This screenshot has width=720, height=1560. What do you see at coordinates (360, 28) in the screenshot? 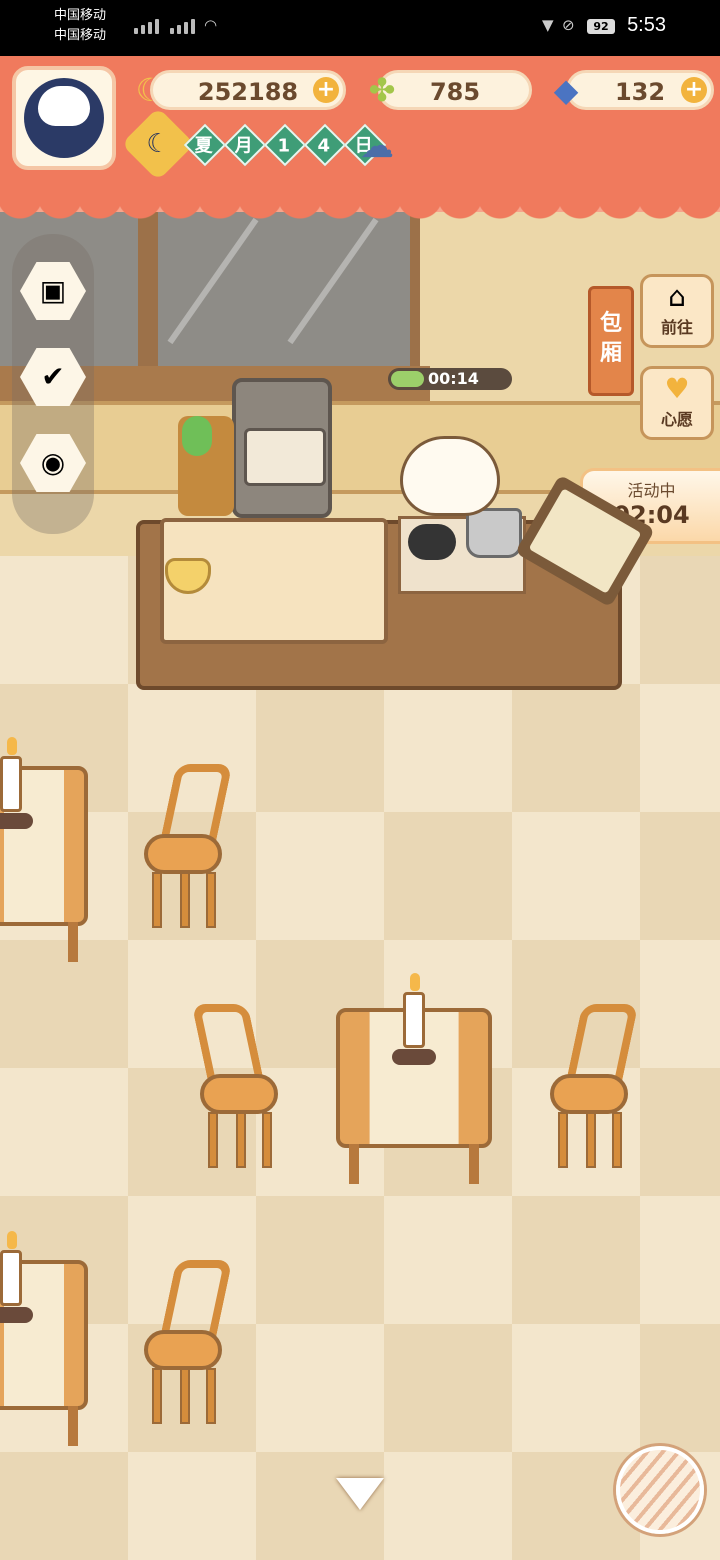
I see `status-bar: 中国移动 中国移动 ◠ ▼ ⊘ 92 5:53` at bounding box center [360, 28].